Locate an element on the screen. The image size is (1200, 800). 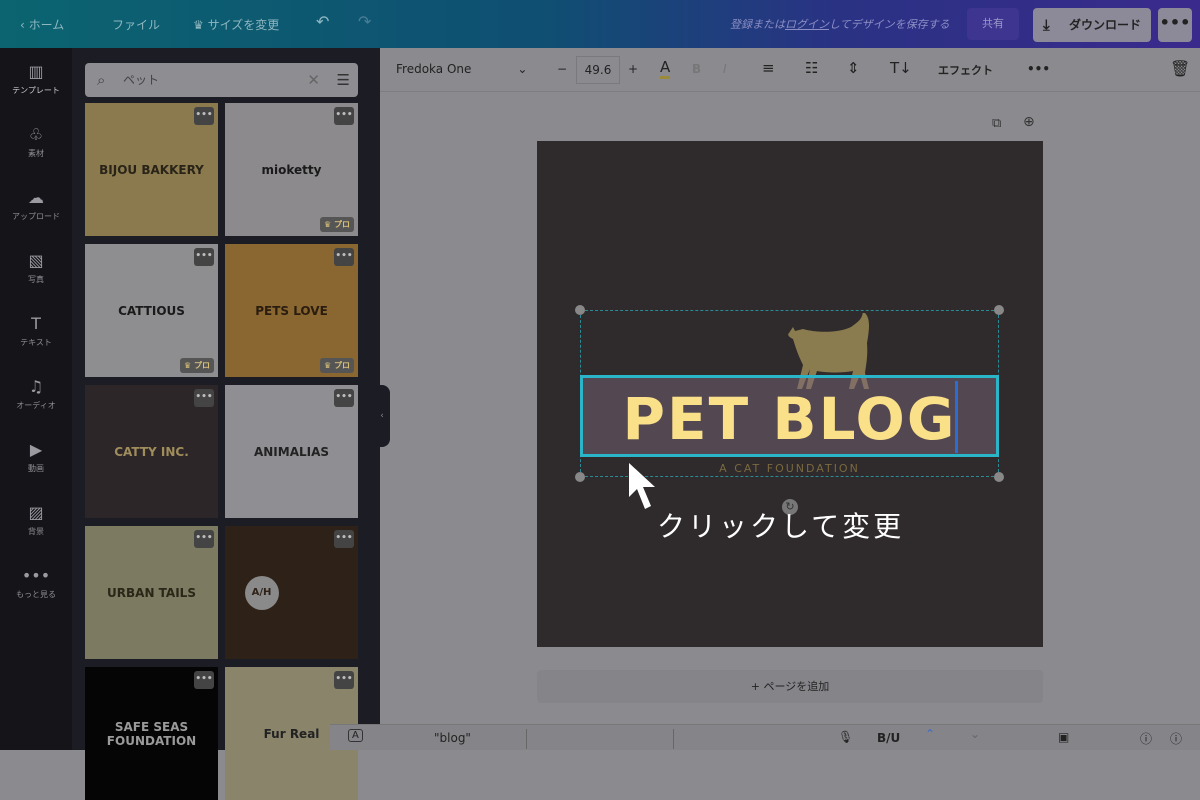
cursor-arrow-icon is located at coordinates (642, 486).